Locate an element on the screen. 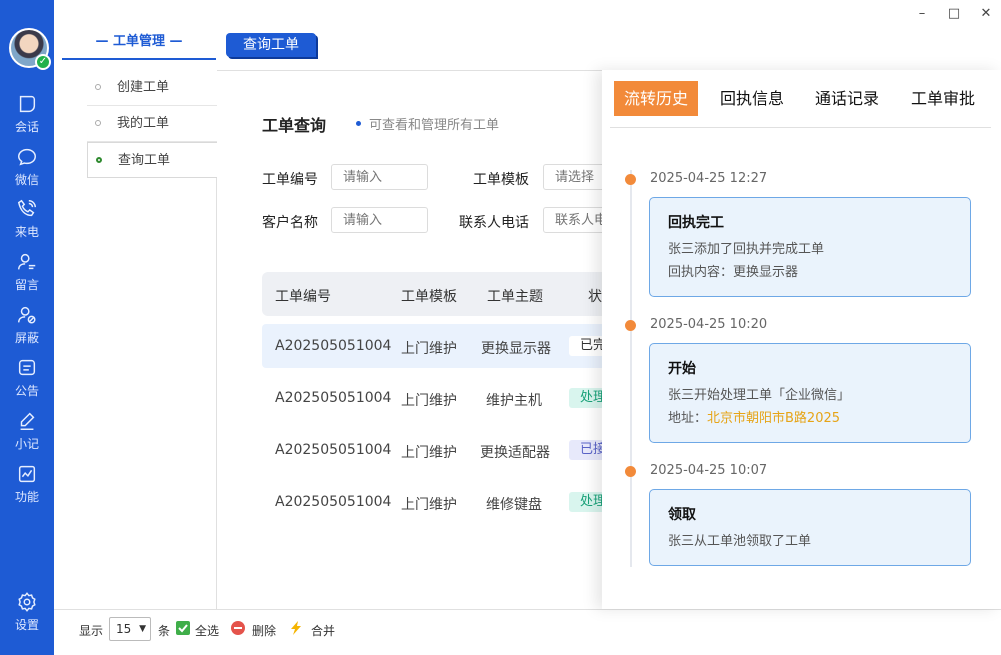 The height and width of the screenshot is (655, 1001). nav-label: 屏蔽 is located at coordinates (26, 338).